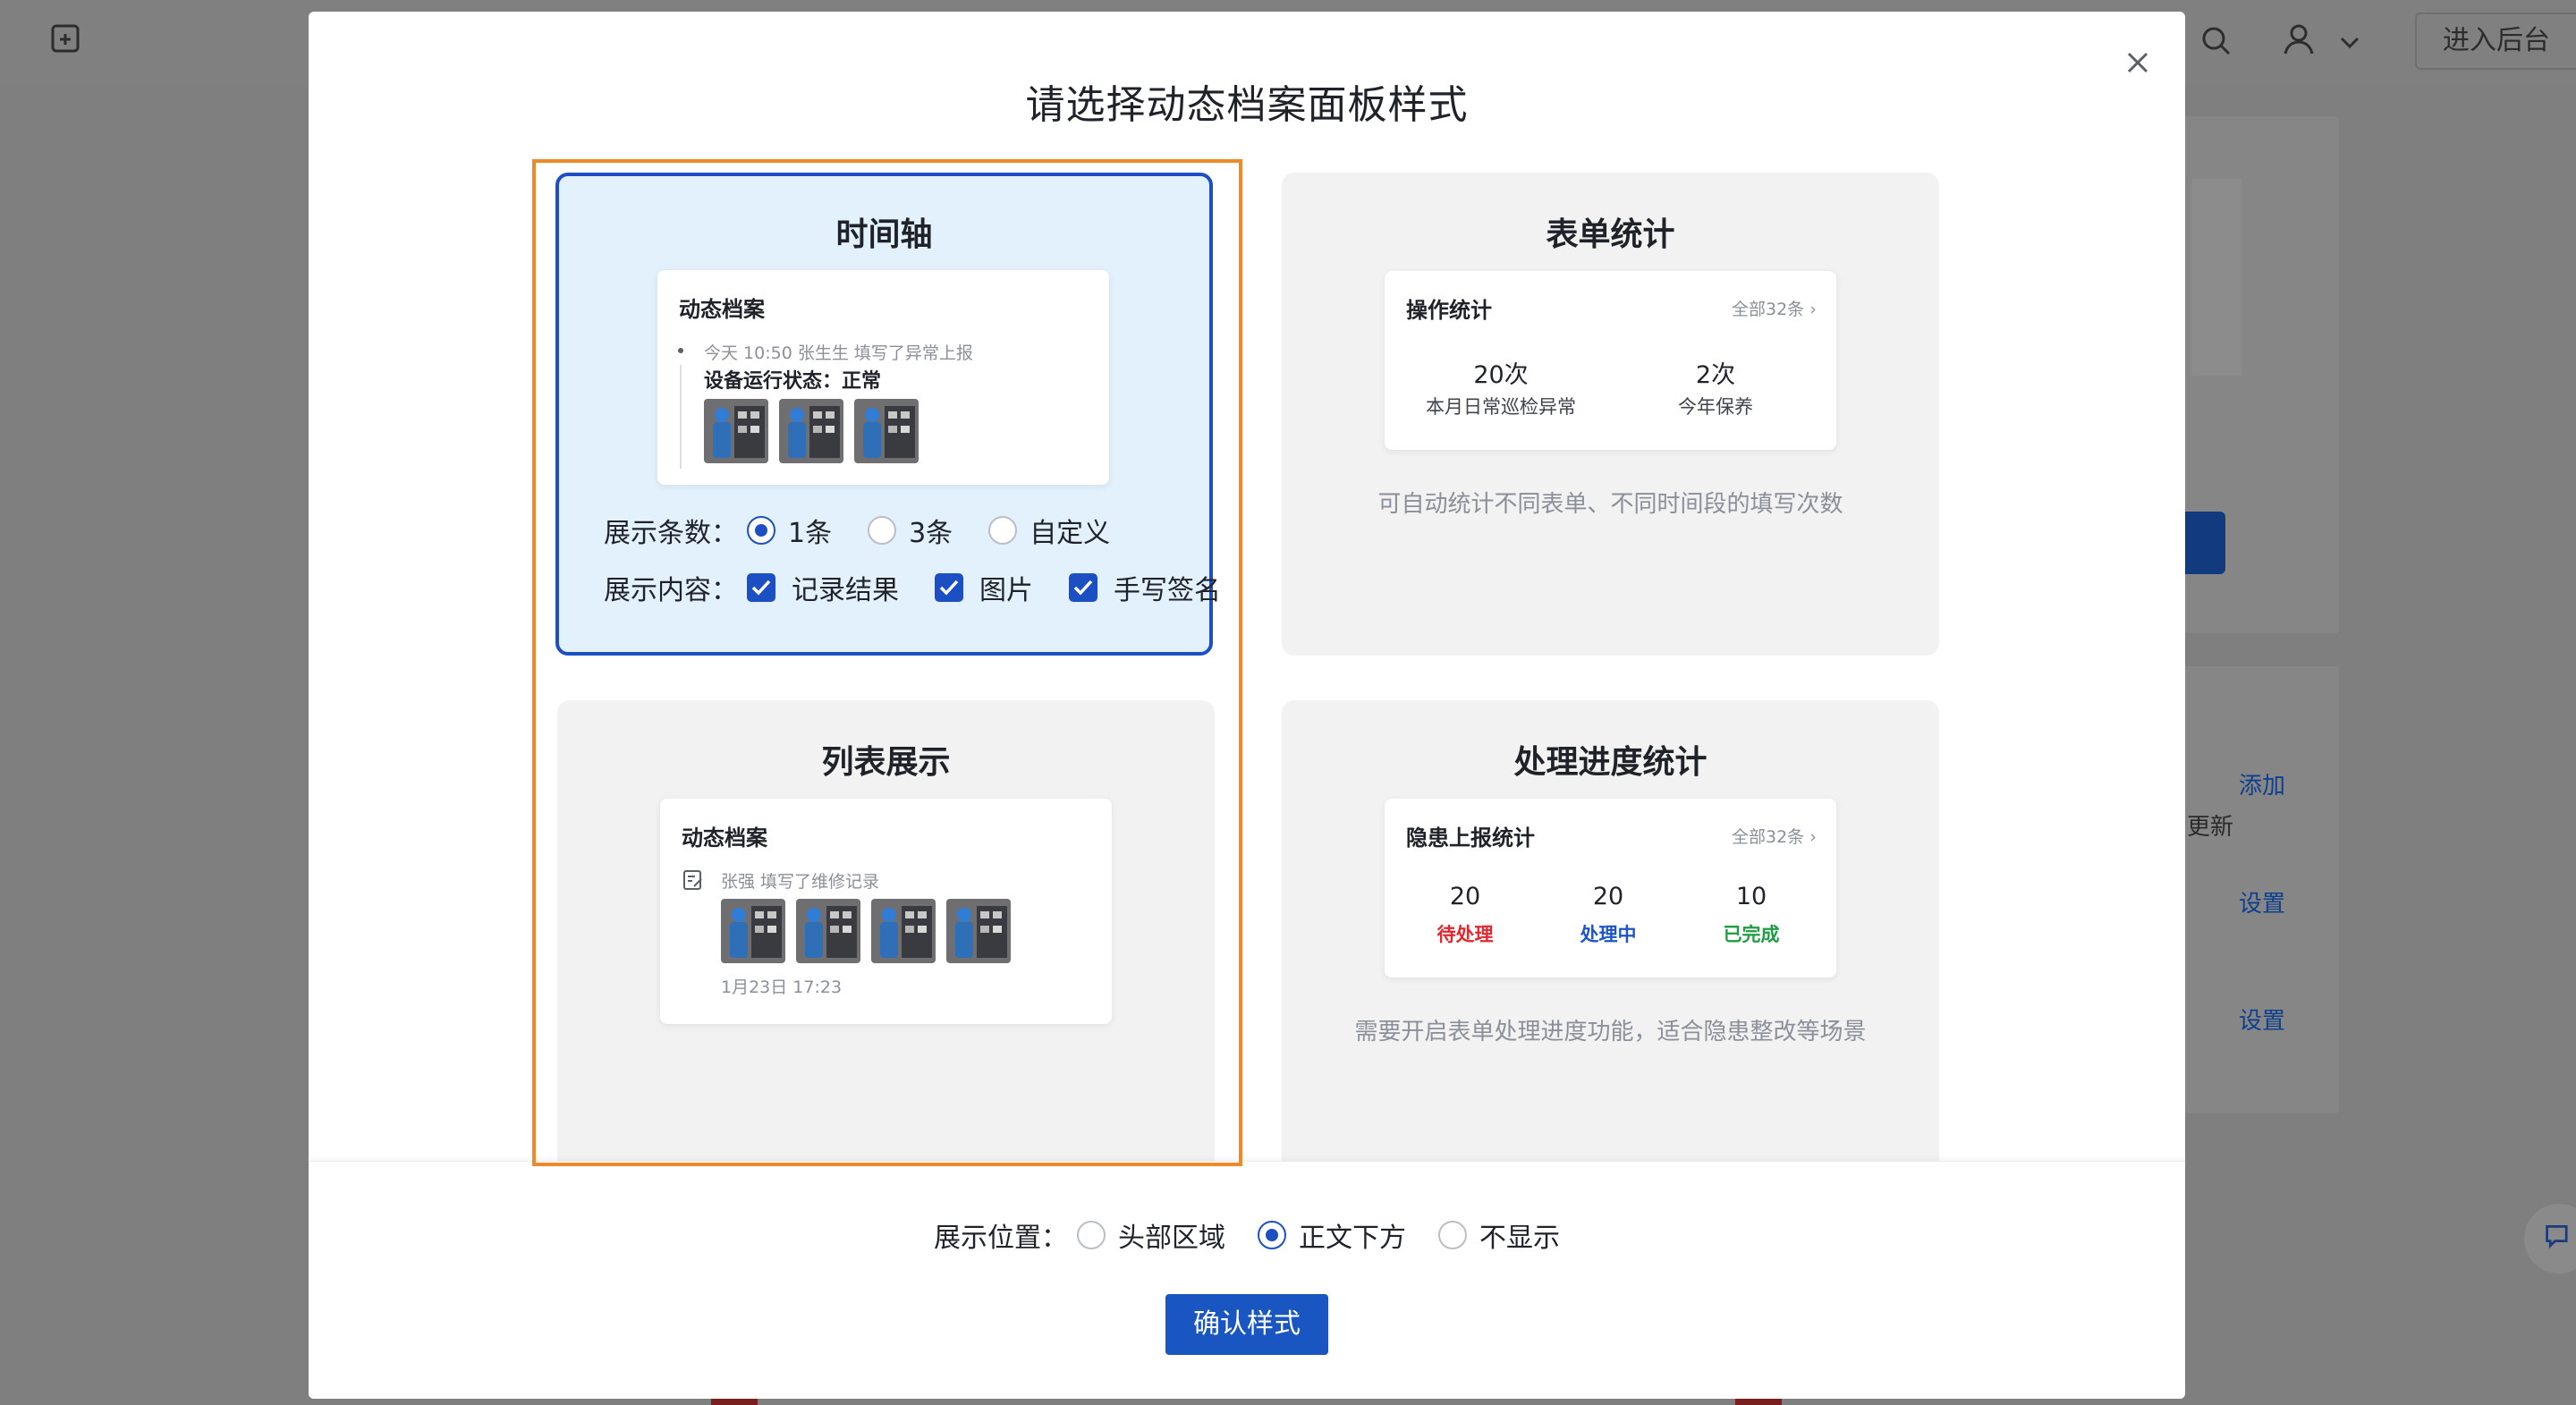  I want to click on style-card-timeline: 时间轴 动态档案 今天 10:50 张生生 填写了异常上报 设备运行状态：正常, so click(888, 415).